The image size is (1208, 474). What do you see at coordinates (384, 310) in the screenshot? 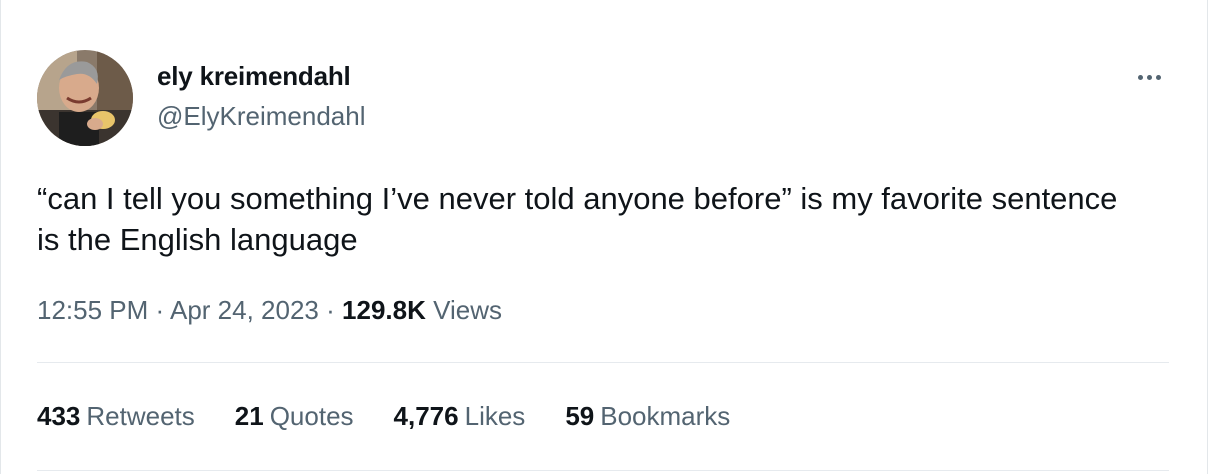
I see `views-count: 129.8K` at bounding box center [384, 310].